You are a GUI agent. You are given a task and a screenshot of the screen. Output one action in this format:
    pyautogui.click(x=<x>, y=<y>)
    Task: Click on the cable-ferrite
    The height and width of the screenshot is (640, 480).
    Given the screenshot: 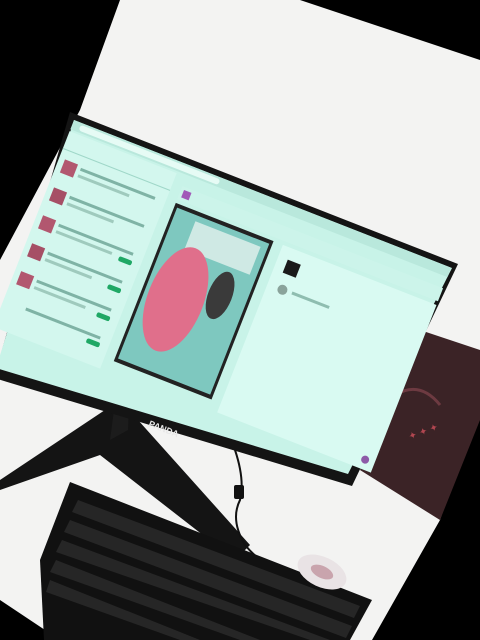 What is the action you would take?
    pyautogui.click(x=239, y=492)
    